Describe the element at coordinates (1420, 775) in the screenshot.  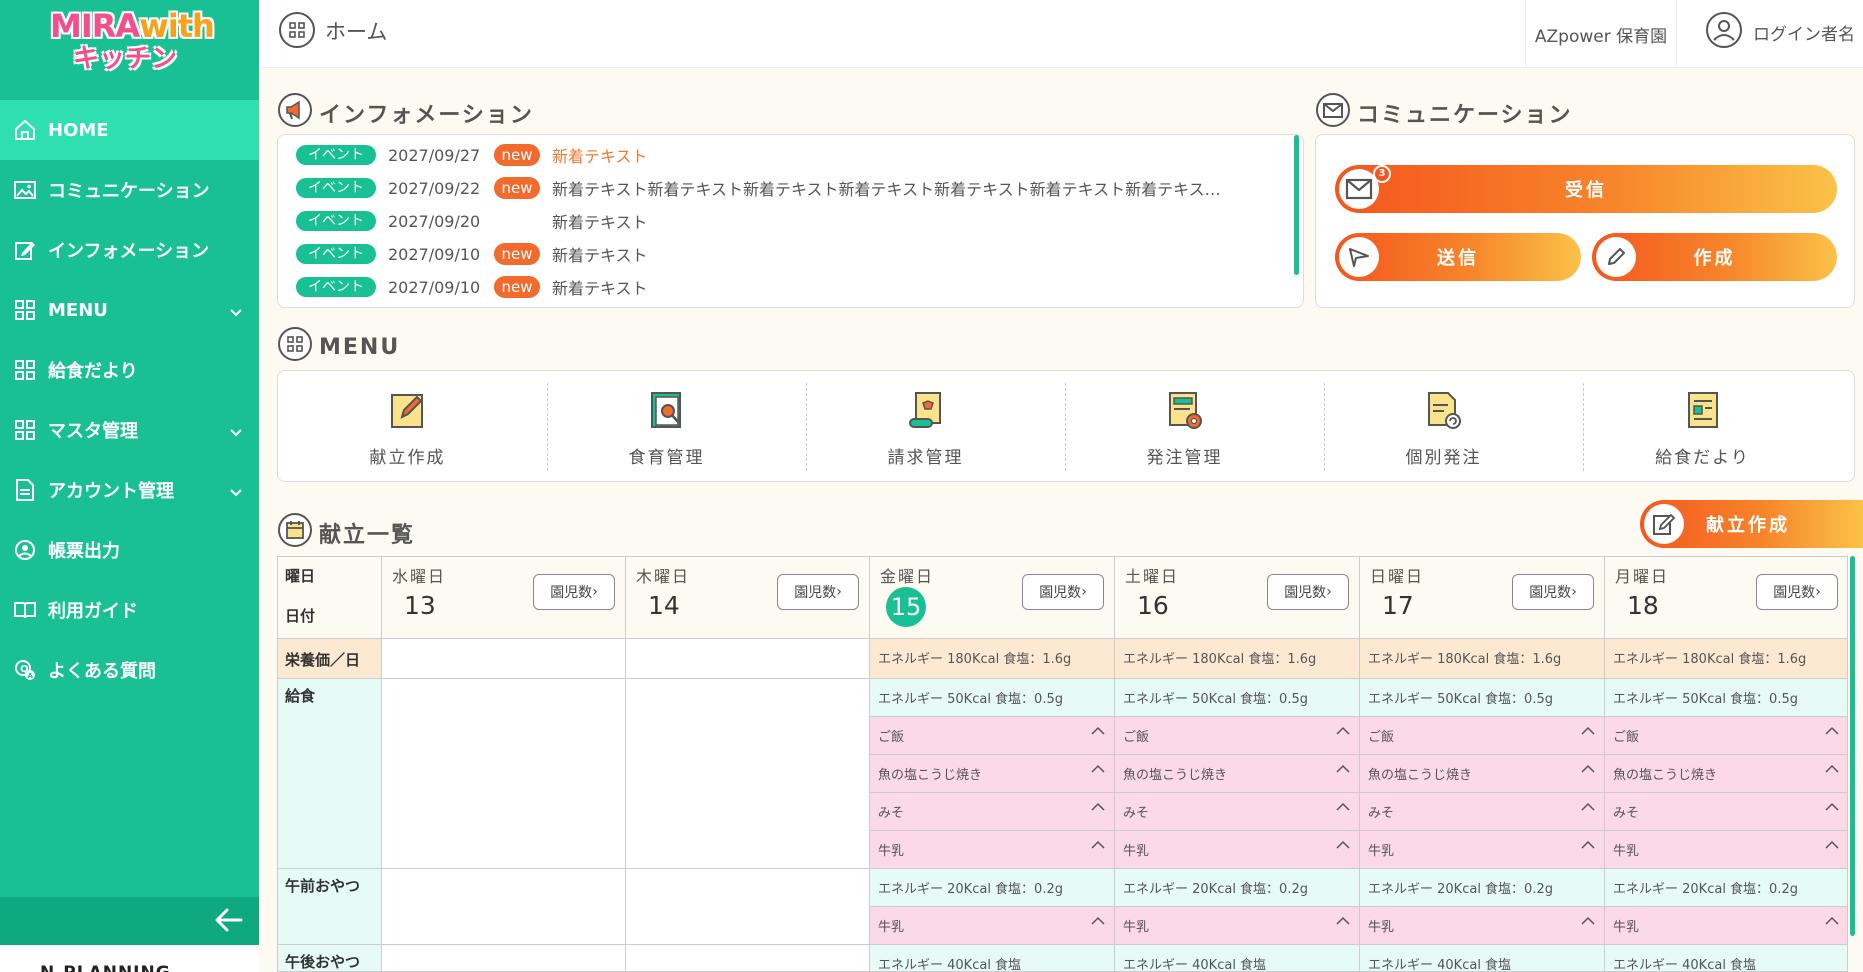
I see `dish-name: 魚の塩こうじ焼き` at that location.